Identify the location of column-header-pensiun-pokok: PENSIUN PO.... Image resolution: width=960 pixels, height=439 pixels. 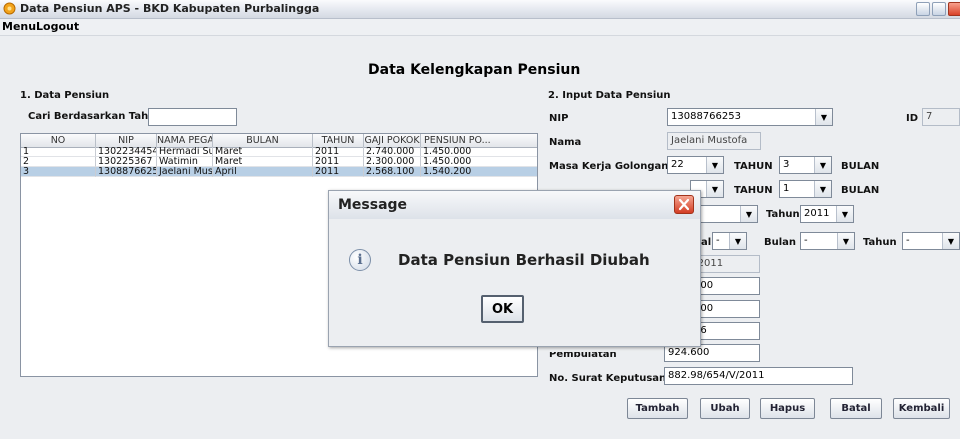
(479, 140).